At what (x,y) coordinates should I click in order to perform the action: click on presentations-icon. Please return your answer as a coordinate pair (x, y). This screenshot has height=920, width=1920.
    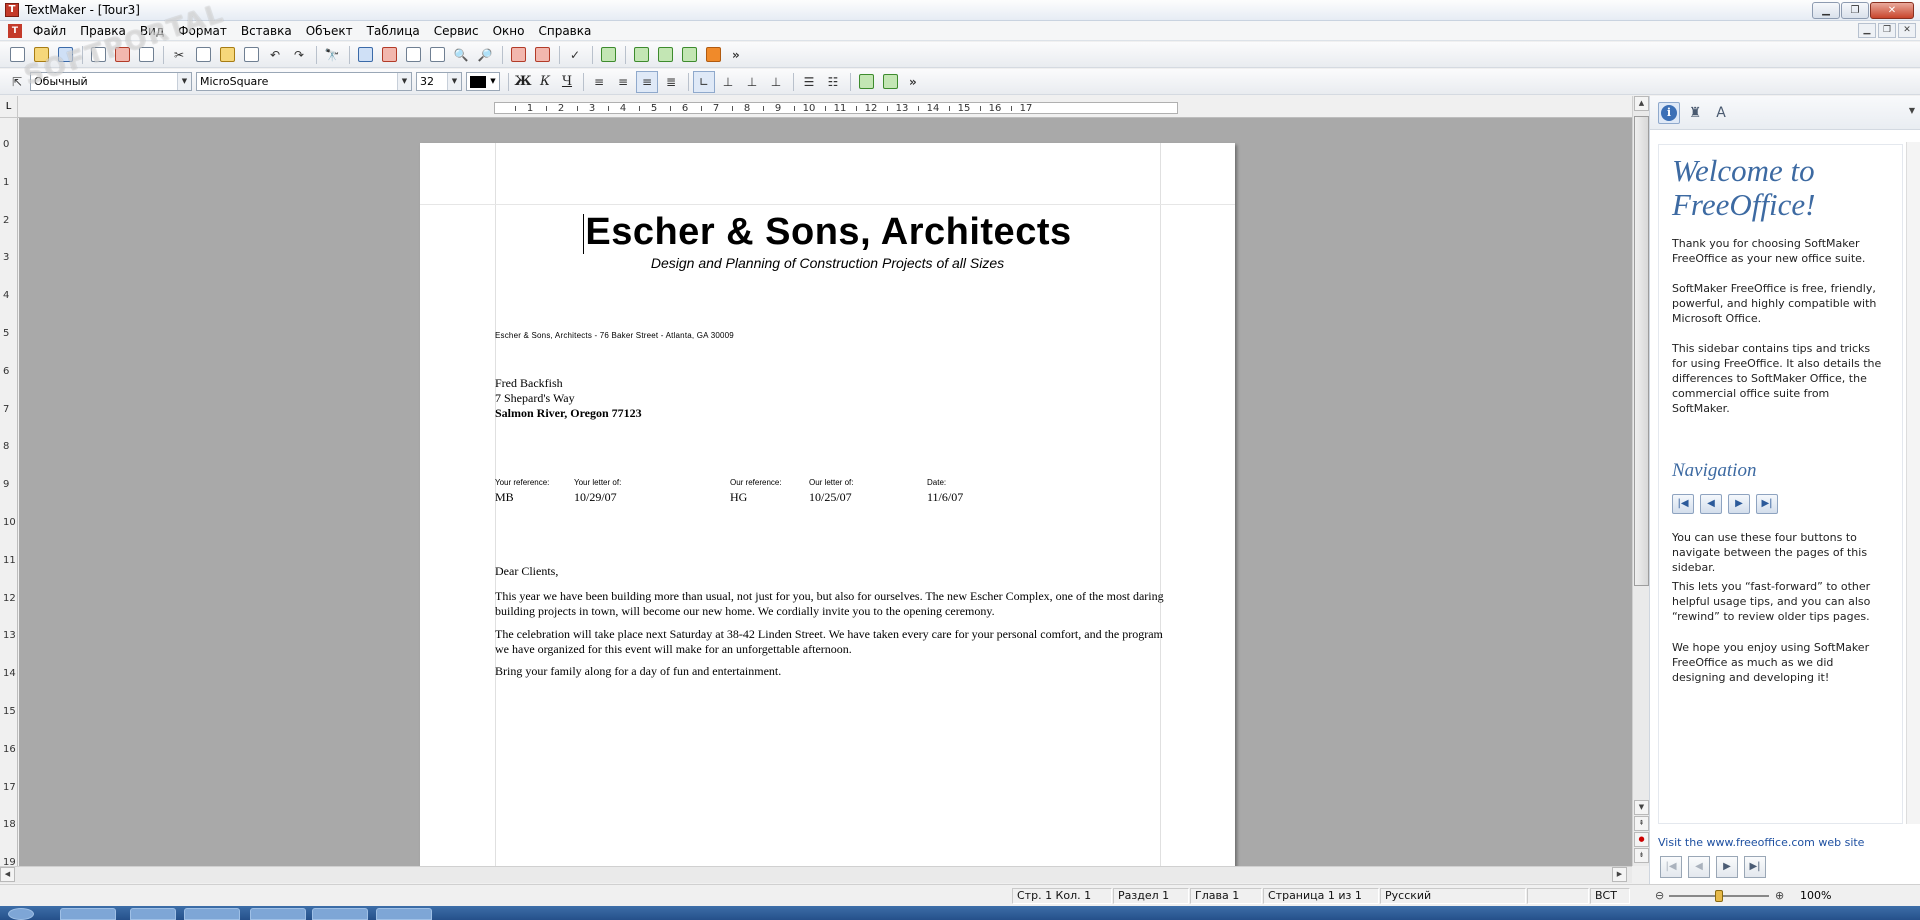
    Looking at the image, I should click on (689, 55).